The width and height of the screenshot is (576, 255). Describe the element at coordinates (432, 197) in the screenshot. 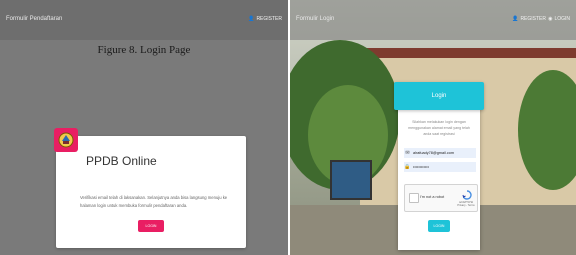

I see `captcha-label: I'm not a robot` at that location.